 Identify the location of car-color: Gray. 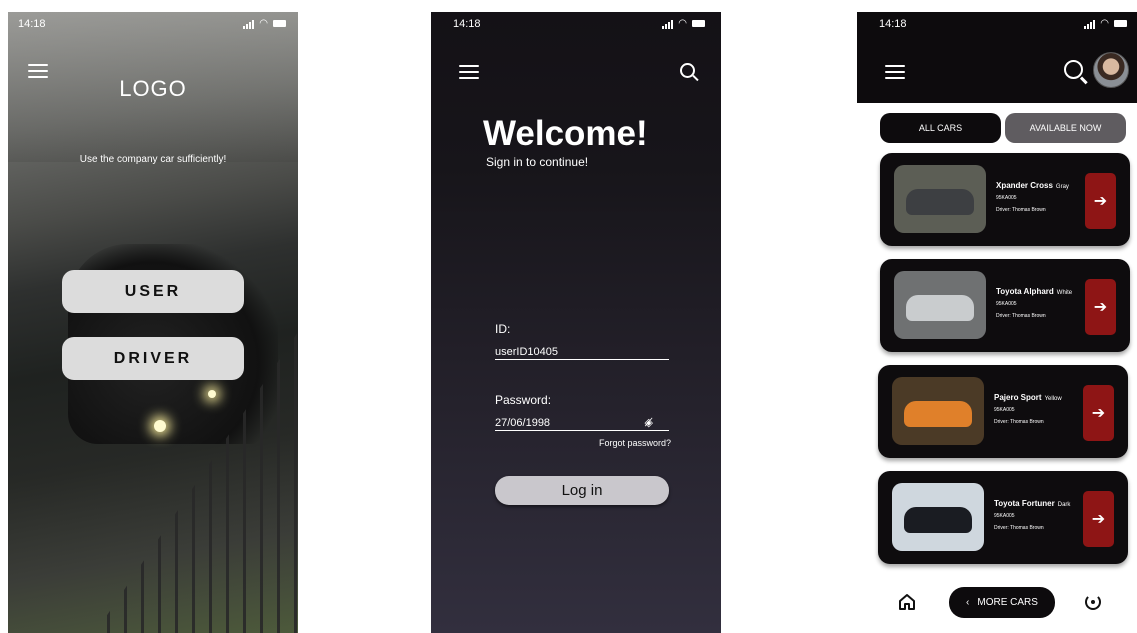
(1062, 187).